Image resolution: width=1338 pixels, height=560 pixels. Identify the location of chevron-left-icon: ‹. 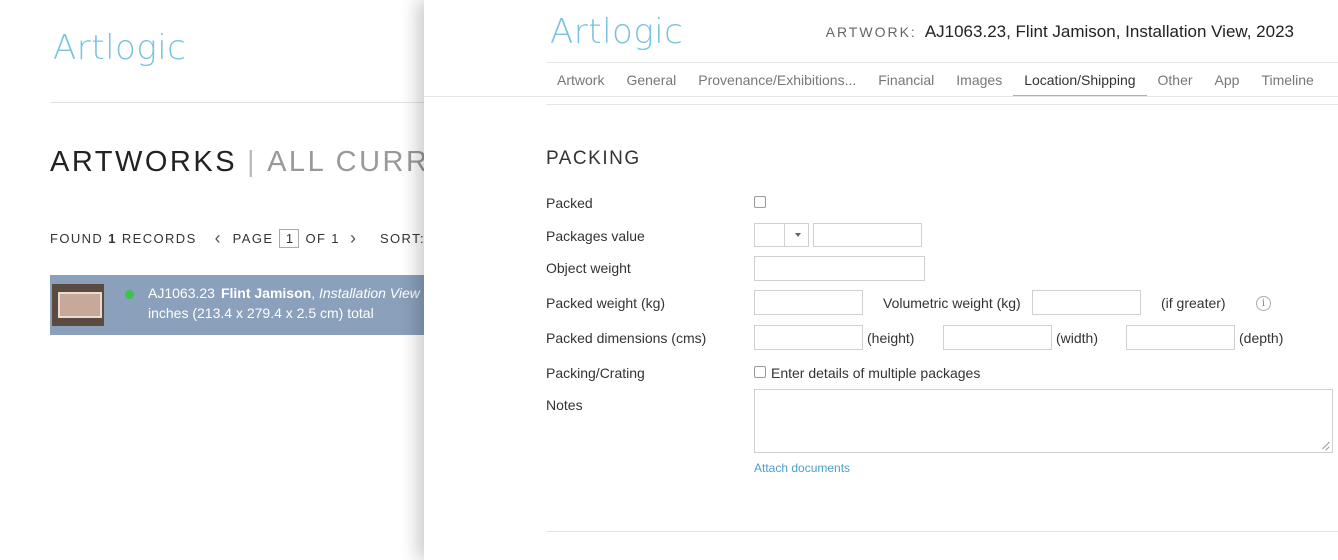
(220, 238).